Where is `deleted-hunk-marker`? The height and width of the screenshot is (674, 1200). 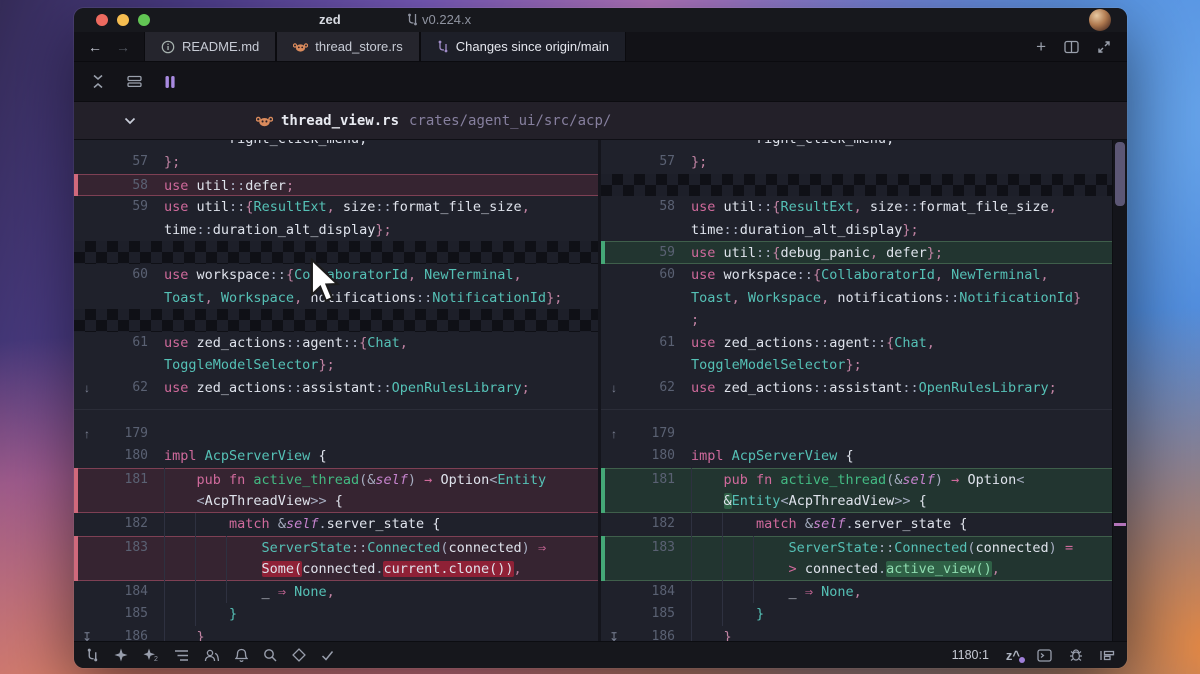 deleted-hunk-marker is located at coordinates (76, 569).